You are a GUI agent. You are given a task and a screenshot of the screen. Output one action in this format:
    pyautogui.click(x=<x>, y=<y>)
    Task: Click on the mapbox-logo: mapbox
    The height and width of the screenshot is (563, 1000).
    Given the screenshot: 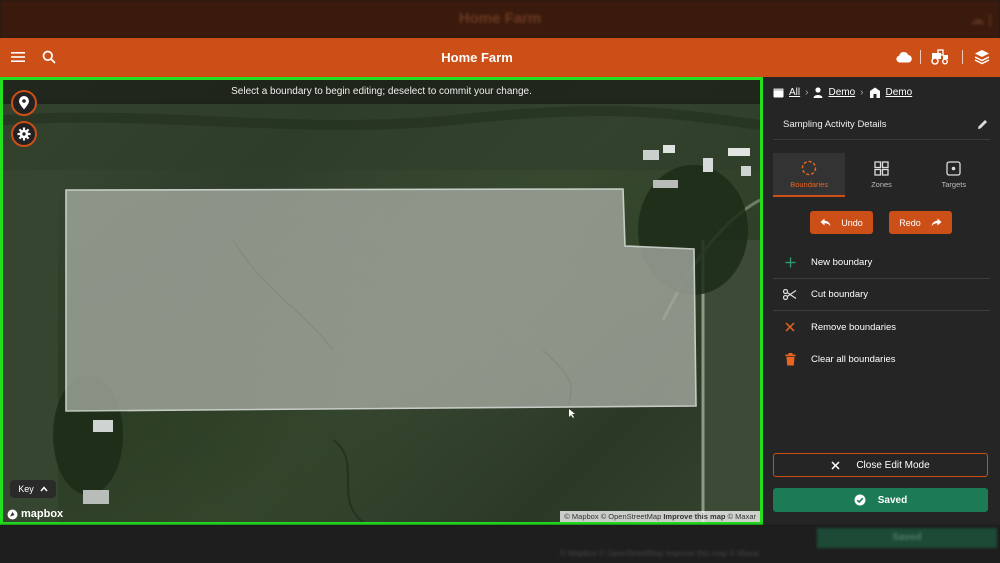 What is the action you would take?
    pyautogui.click(x=35, y=514)
    